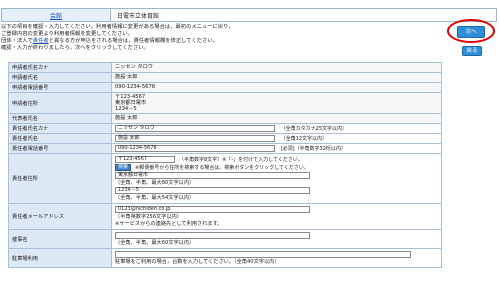 This screenshot has height=292, width=500. I want to click on applicant-kana-value: ニッセン タロウ, so click(276, 67).